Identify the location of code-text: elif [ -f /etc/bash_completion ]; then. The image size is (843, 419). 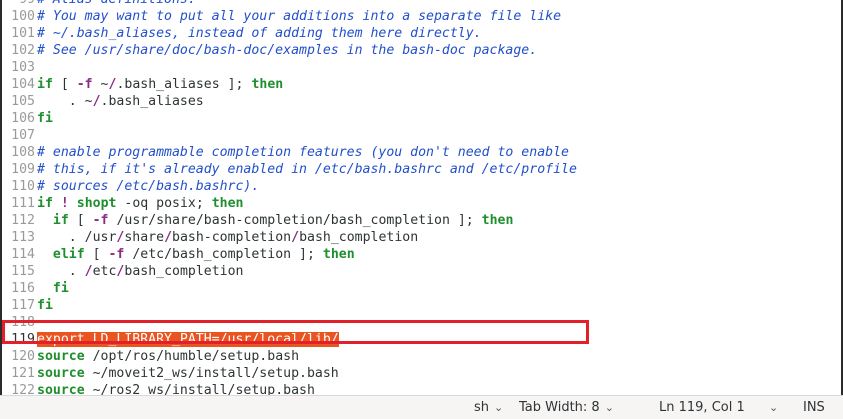
(196, 254).